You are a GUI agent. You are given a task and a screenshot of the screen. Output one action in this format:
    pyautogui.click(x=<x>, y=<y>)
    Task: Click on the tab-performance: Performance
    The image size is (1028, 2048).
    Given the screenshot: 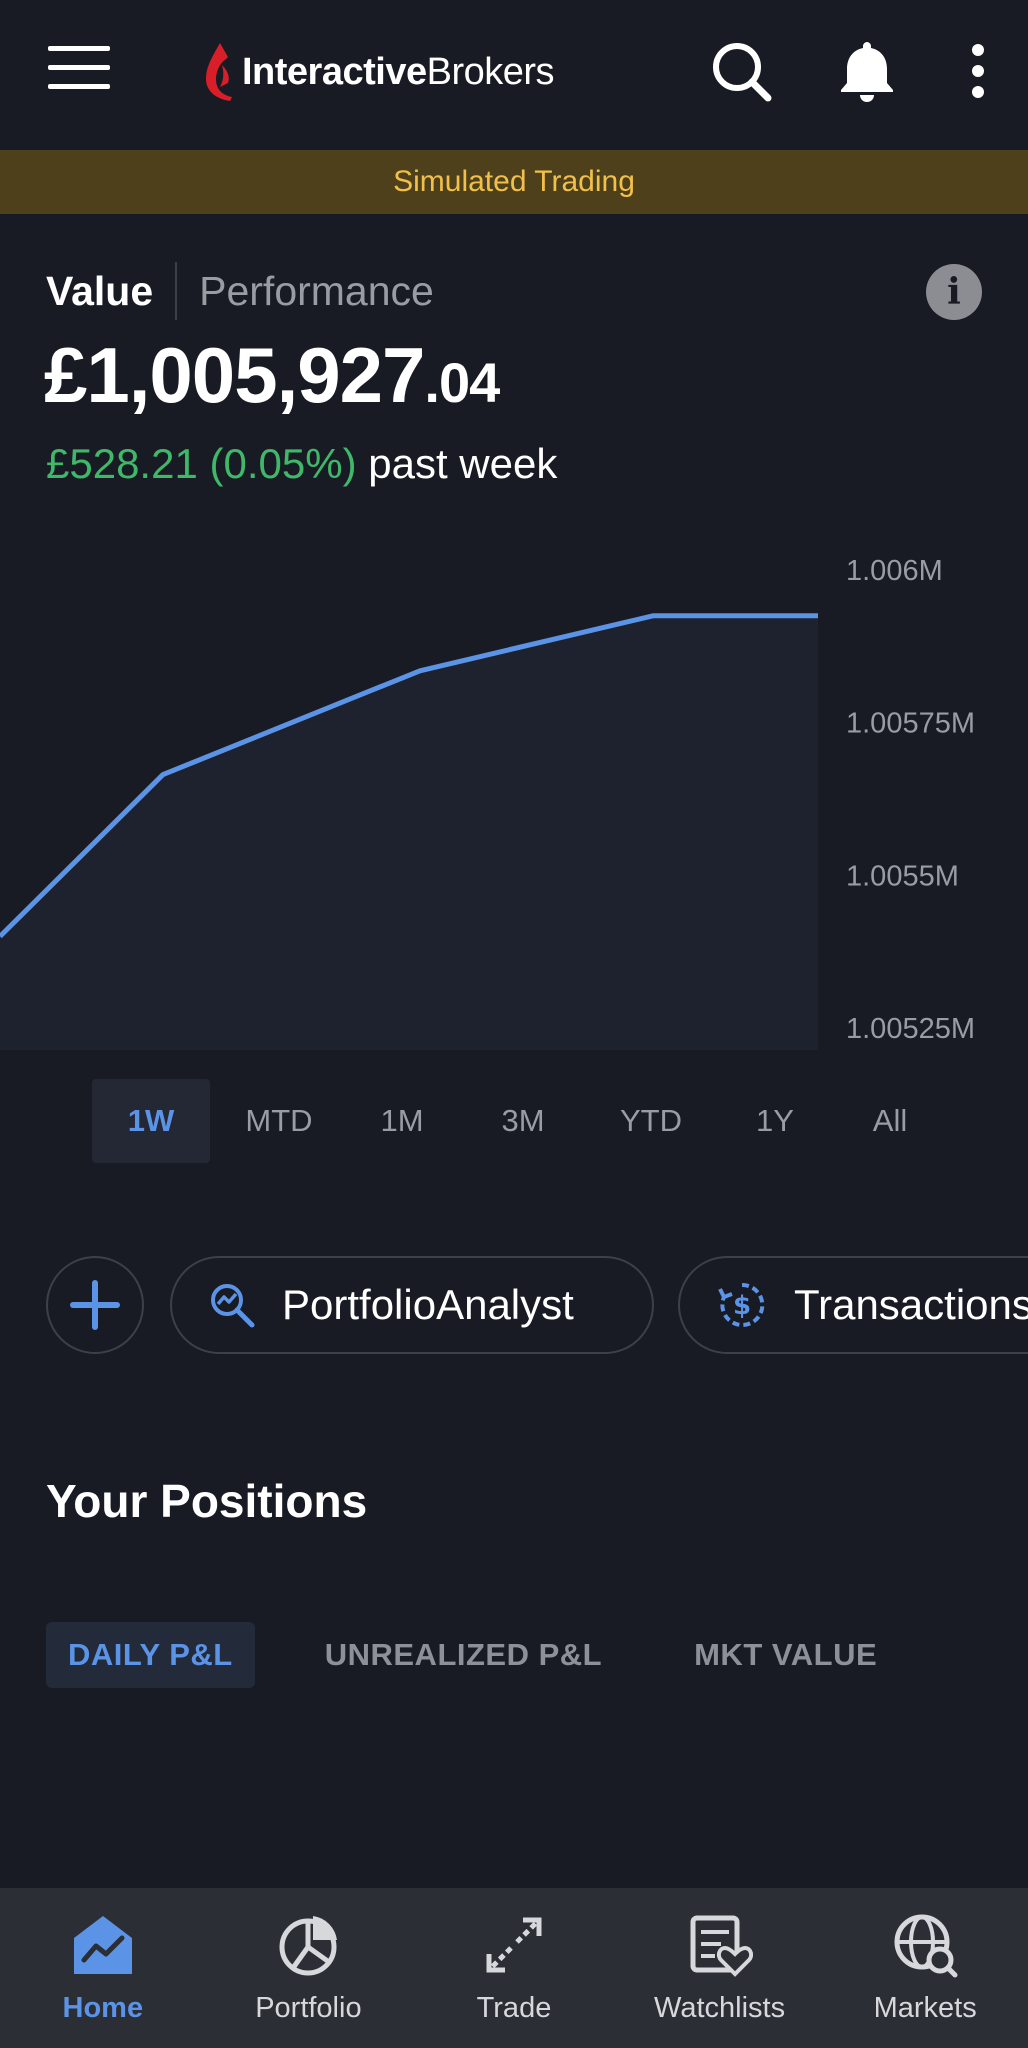 What is the action you would take?
    pyautogui.click(x=305, y=291)
    